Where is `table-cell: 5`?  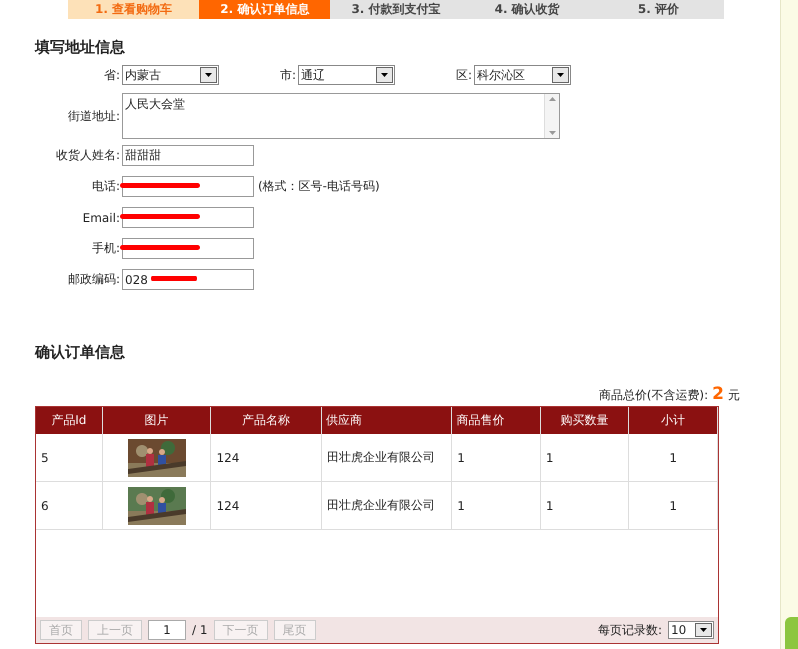 table-cell: 5 is located at coordinates (69, 458).